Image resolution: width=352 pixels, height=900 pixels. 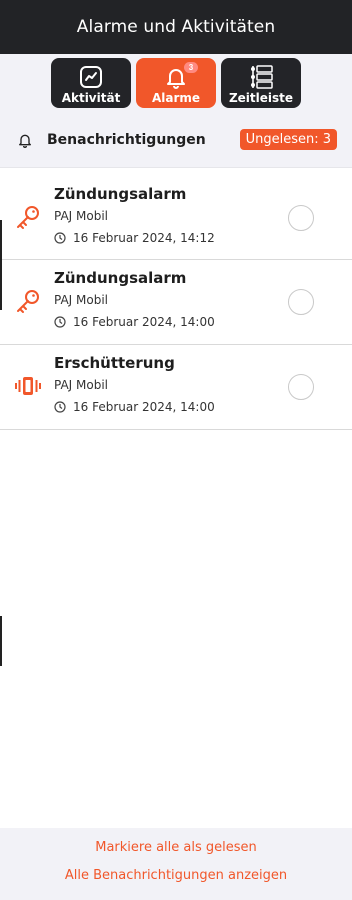 I want to click on alarm-count-badge: 3, so click(x=191, y=67).